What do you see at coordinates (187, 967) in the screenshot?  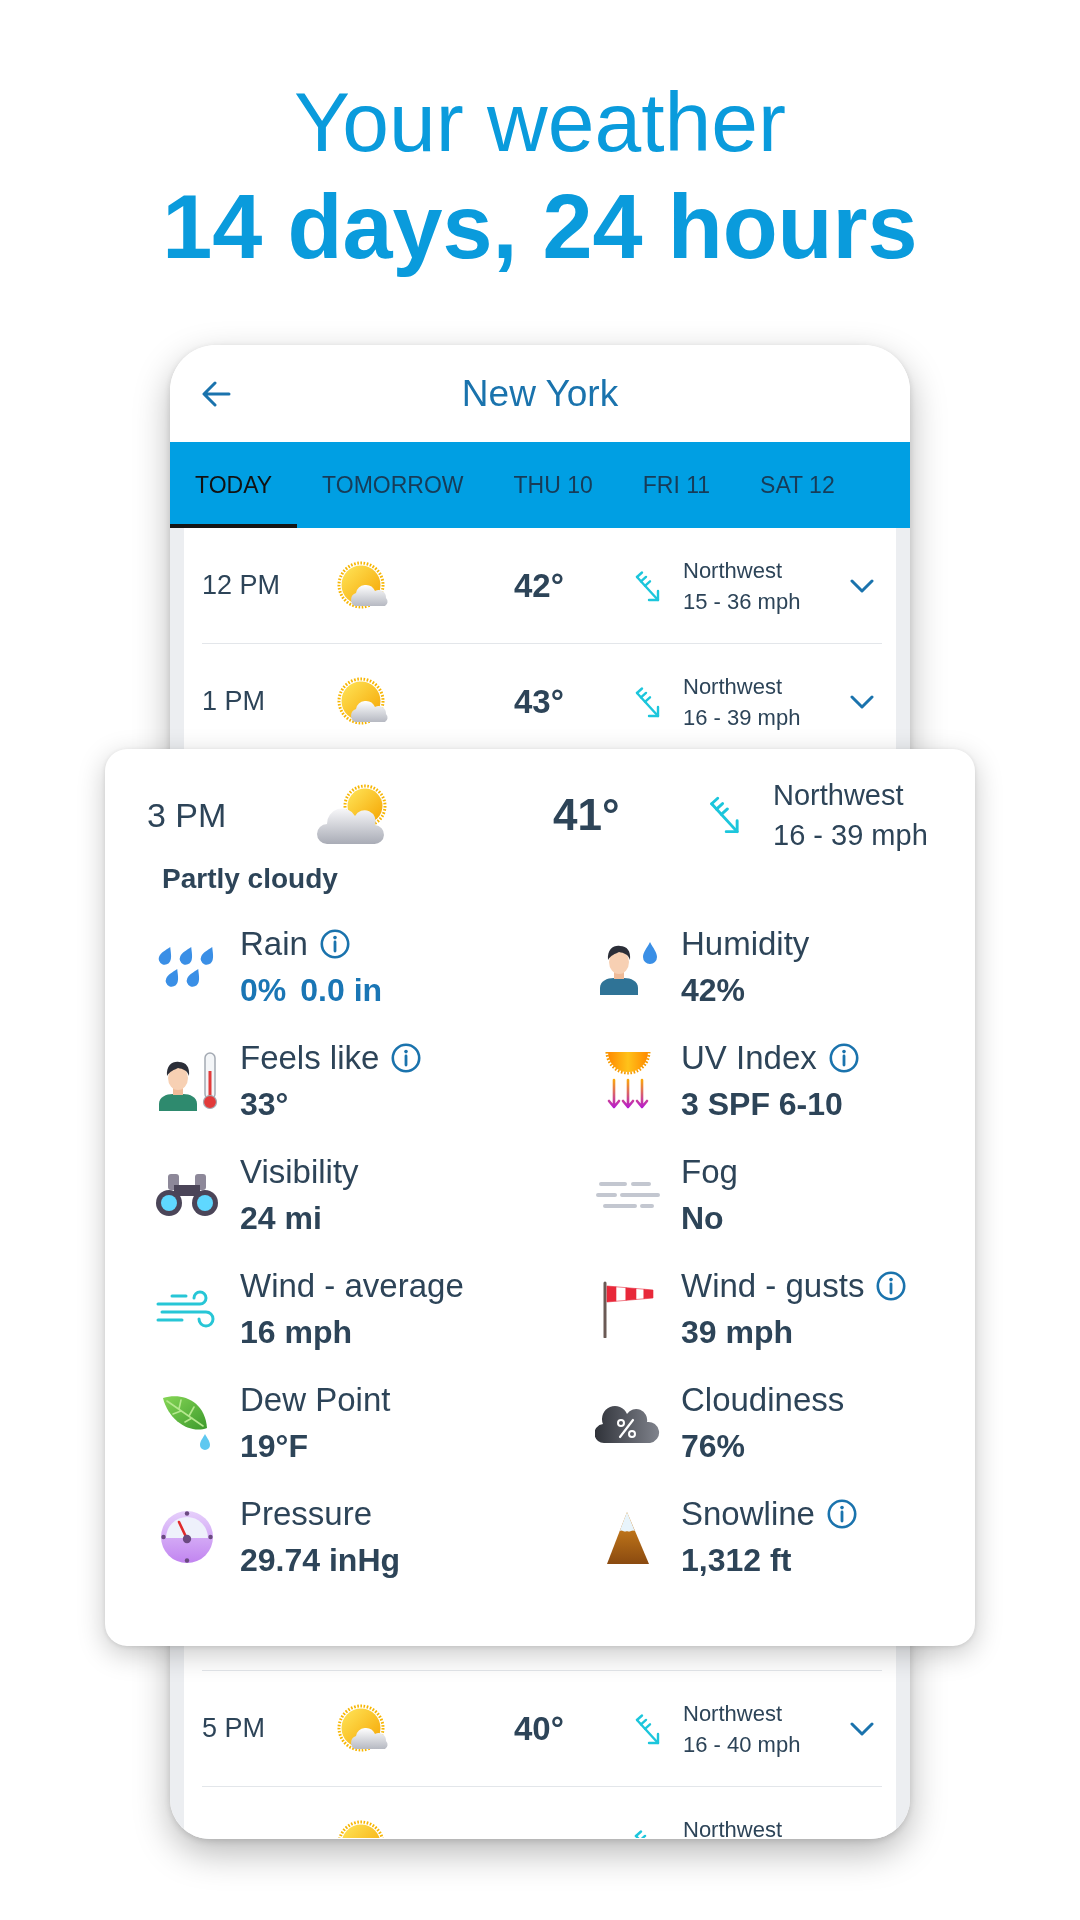 I see `raindrops-icon` at bounding box center [187, 967].